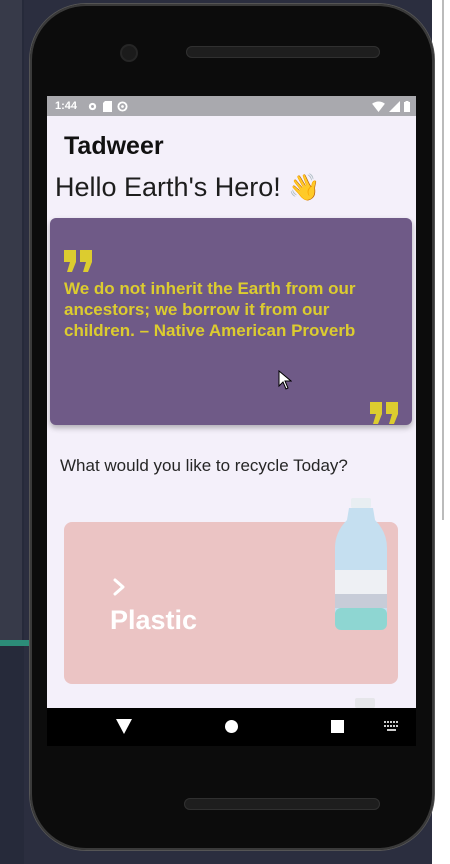 Image resolution: width=450 pixels, height=864 pixels. I want to click on close-quote-icon, so click(385, 404).